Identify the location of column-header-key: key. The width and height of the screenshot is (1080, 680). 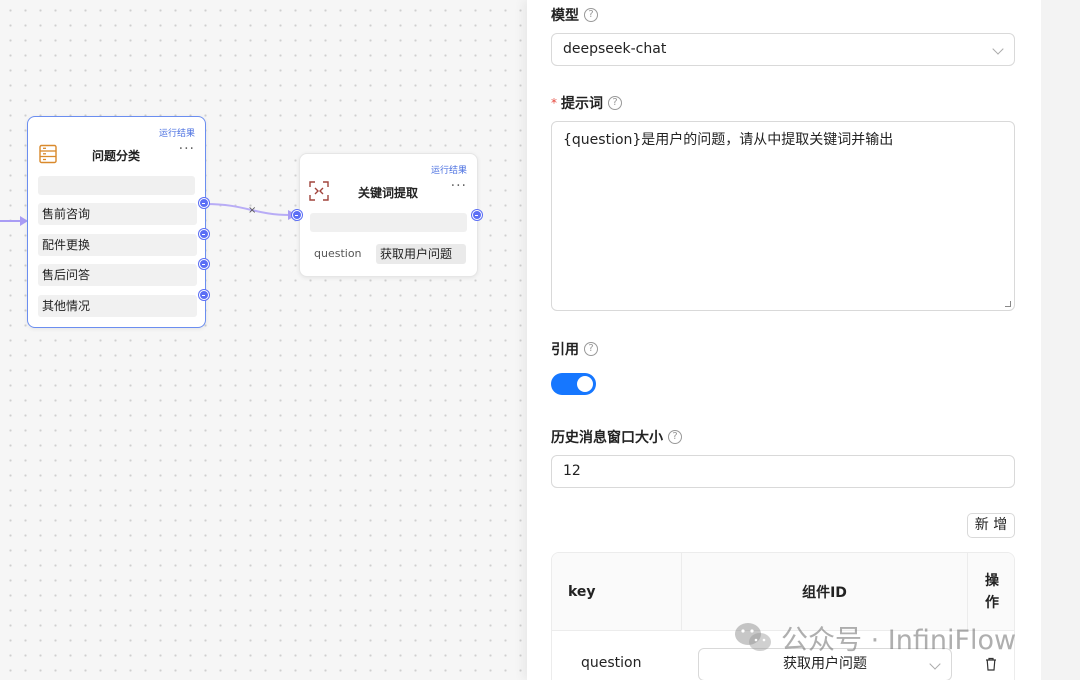
(617, 592).